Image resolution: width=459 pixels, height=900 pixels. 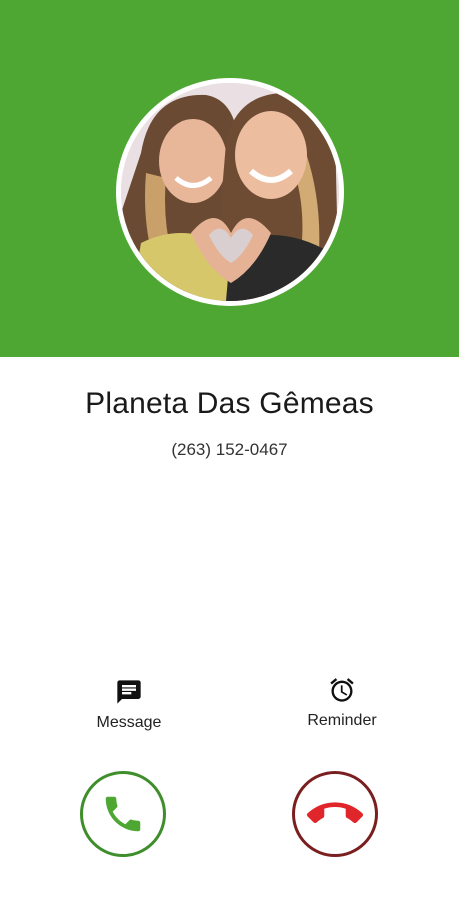 What do you see at coordinates (129, 722) in the screenshot?
I see `message-label: Message` at bounding box center [129, 722].